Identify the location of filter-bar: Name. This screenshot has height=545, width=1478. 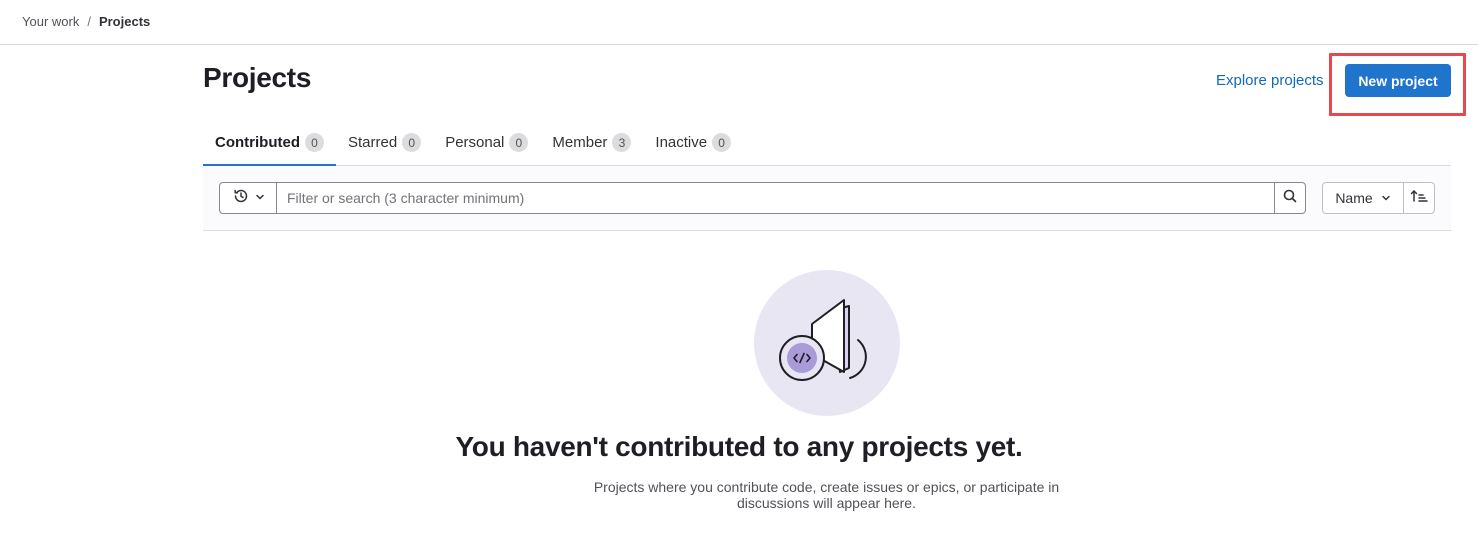
(827, 198).